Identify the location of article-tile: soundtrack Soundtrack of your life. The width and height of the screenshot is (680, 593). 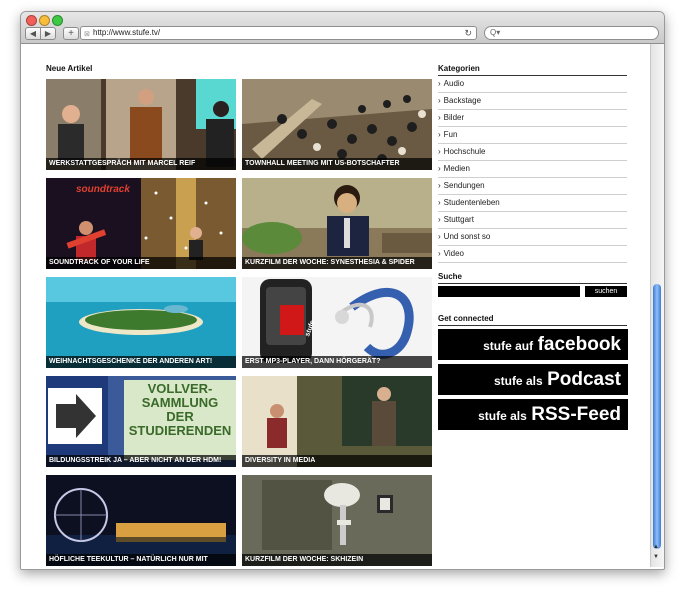
(141, 223).